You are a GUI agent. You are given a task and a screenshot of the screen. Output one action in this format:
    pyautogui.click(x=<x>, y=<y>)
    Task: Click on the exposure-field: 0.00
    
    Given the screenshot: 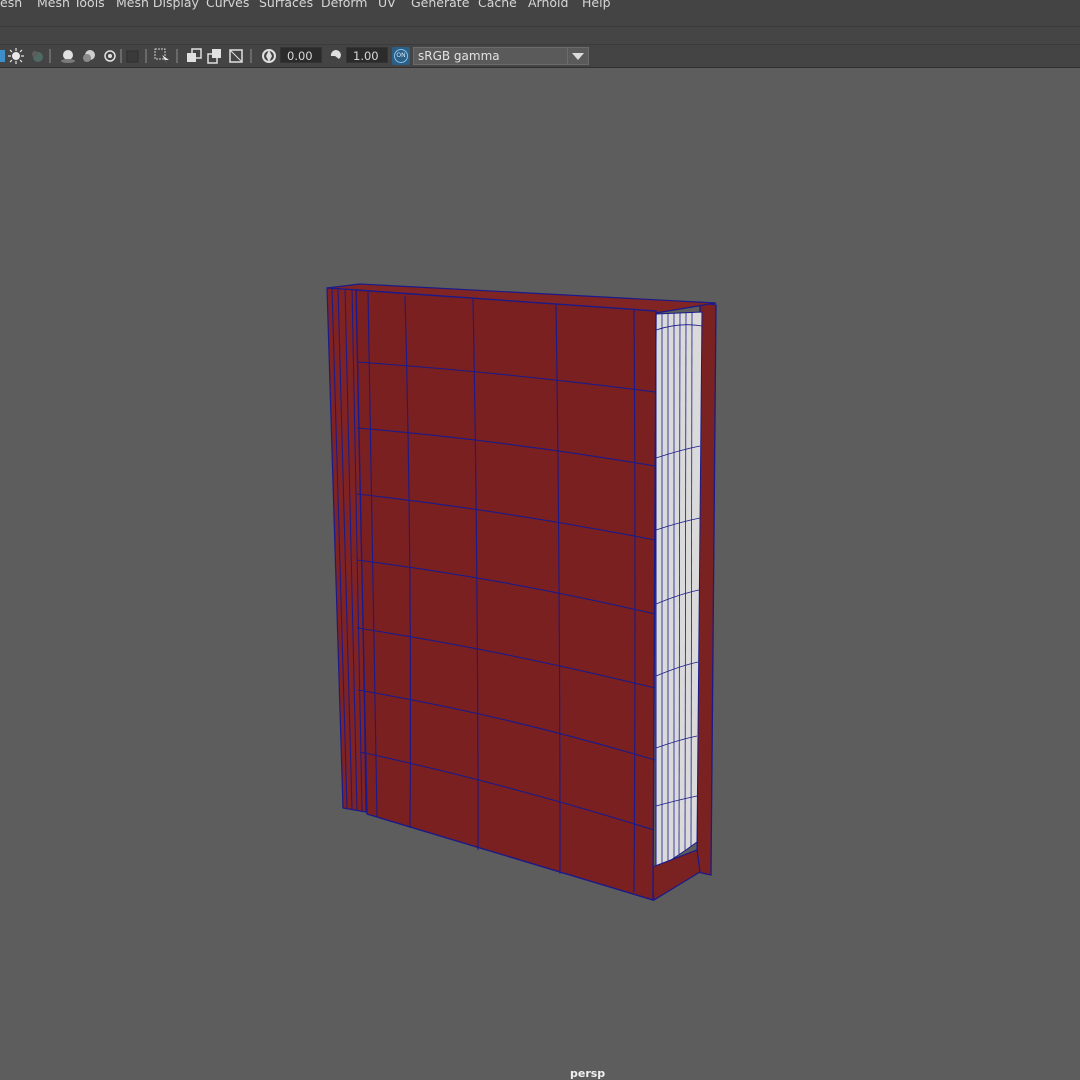 What is the action you would take?
    pyautogui.click(x=301, y=55)
    